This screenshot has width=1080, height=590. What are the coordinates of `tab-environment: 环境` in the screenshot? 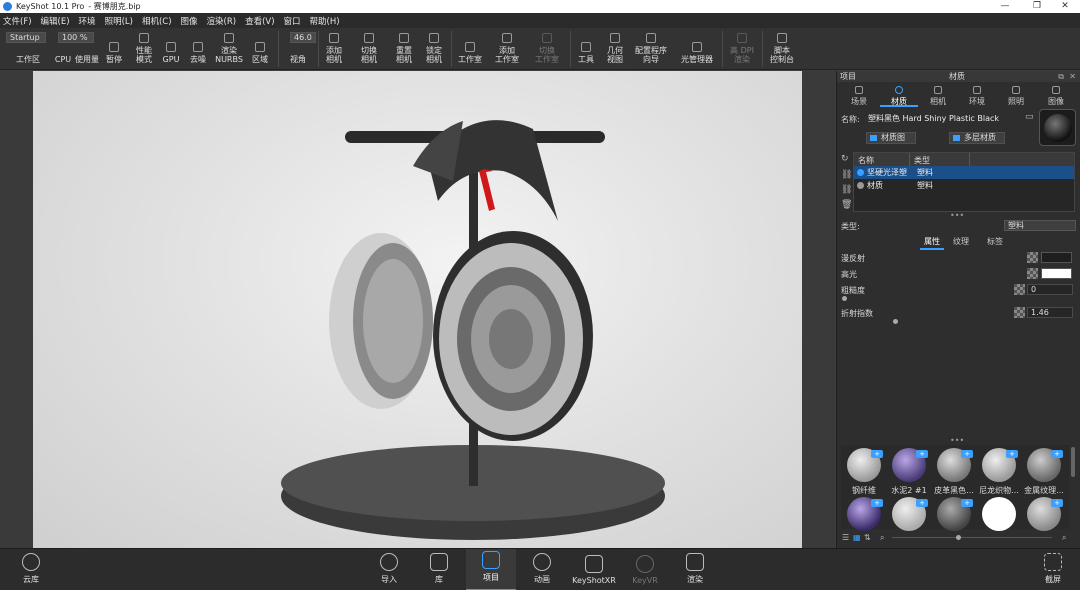 It's located at (977, 95).